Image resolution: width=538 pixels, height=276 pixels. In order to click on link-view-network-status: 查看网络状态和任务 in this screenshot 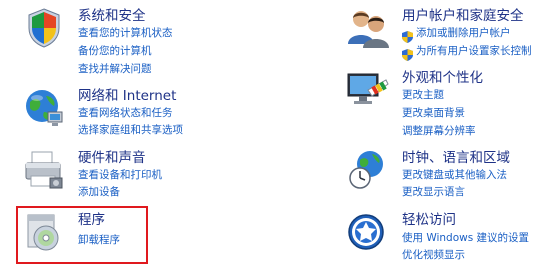, I will do `click(125, 113)`.